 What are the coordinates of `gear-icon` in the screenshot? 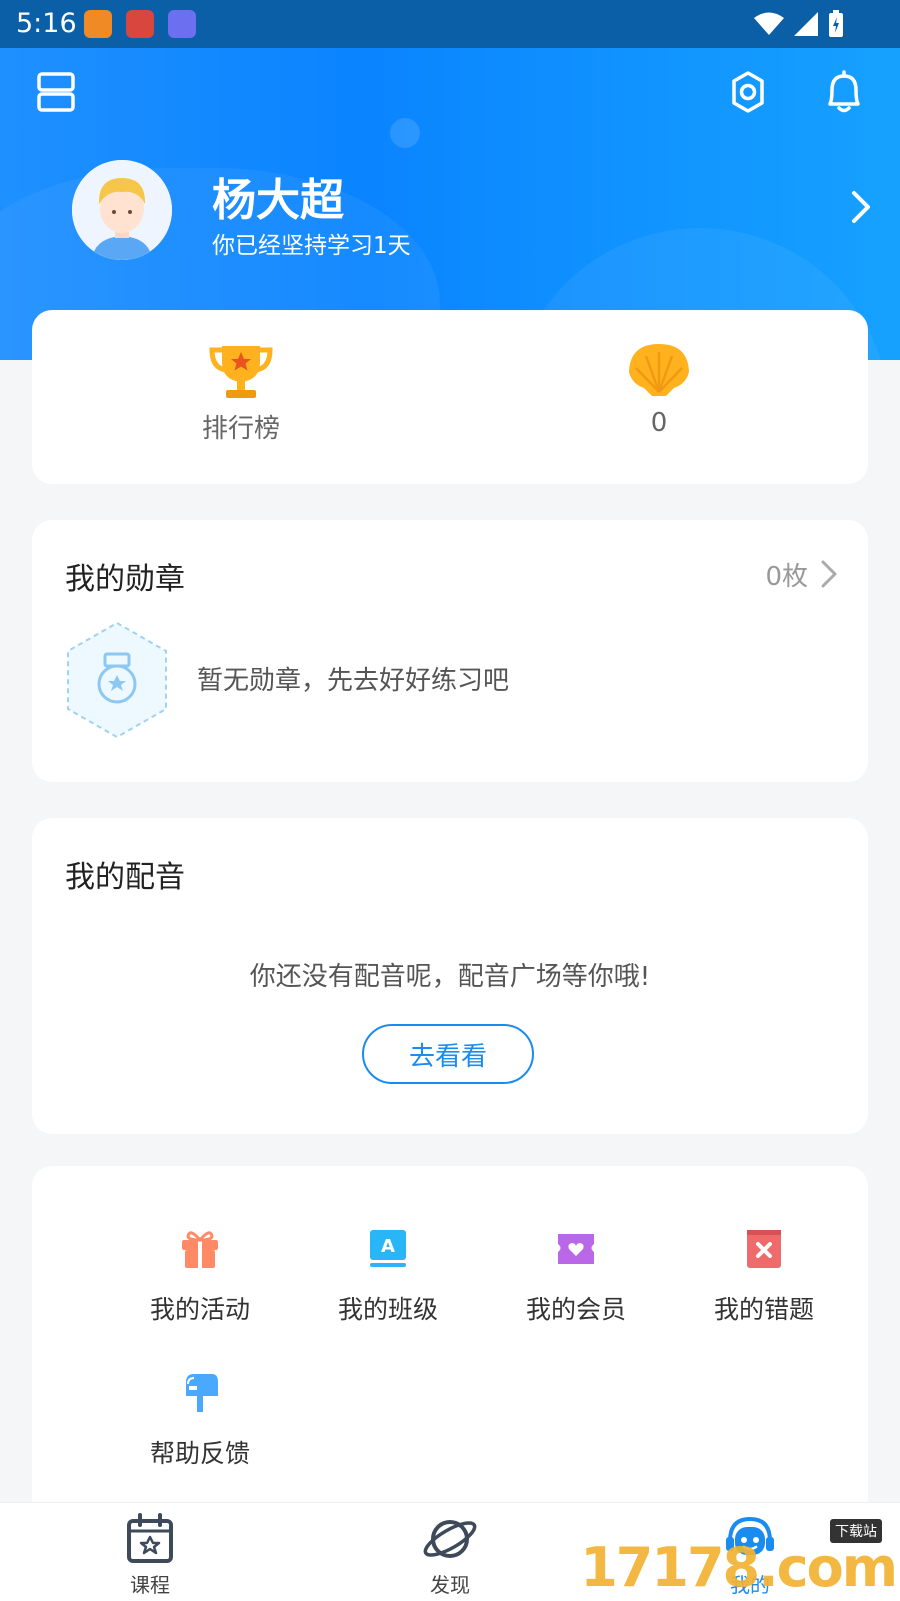 It's located at (748, 92).